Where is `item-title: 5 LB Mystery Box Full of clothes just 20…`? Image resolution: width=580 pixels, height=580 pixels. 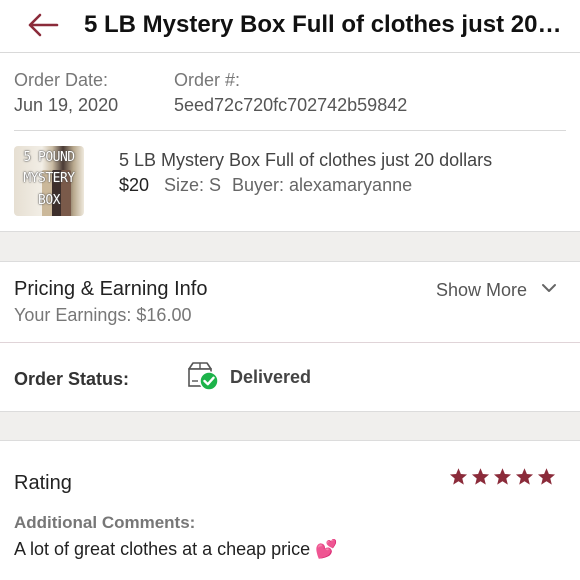 item-title: 5 LB Mystery Box Full of clothes just 20… is located at coordinates (305, 160).